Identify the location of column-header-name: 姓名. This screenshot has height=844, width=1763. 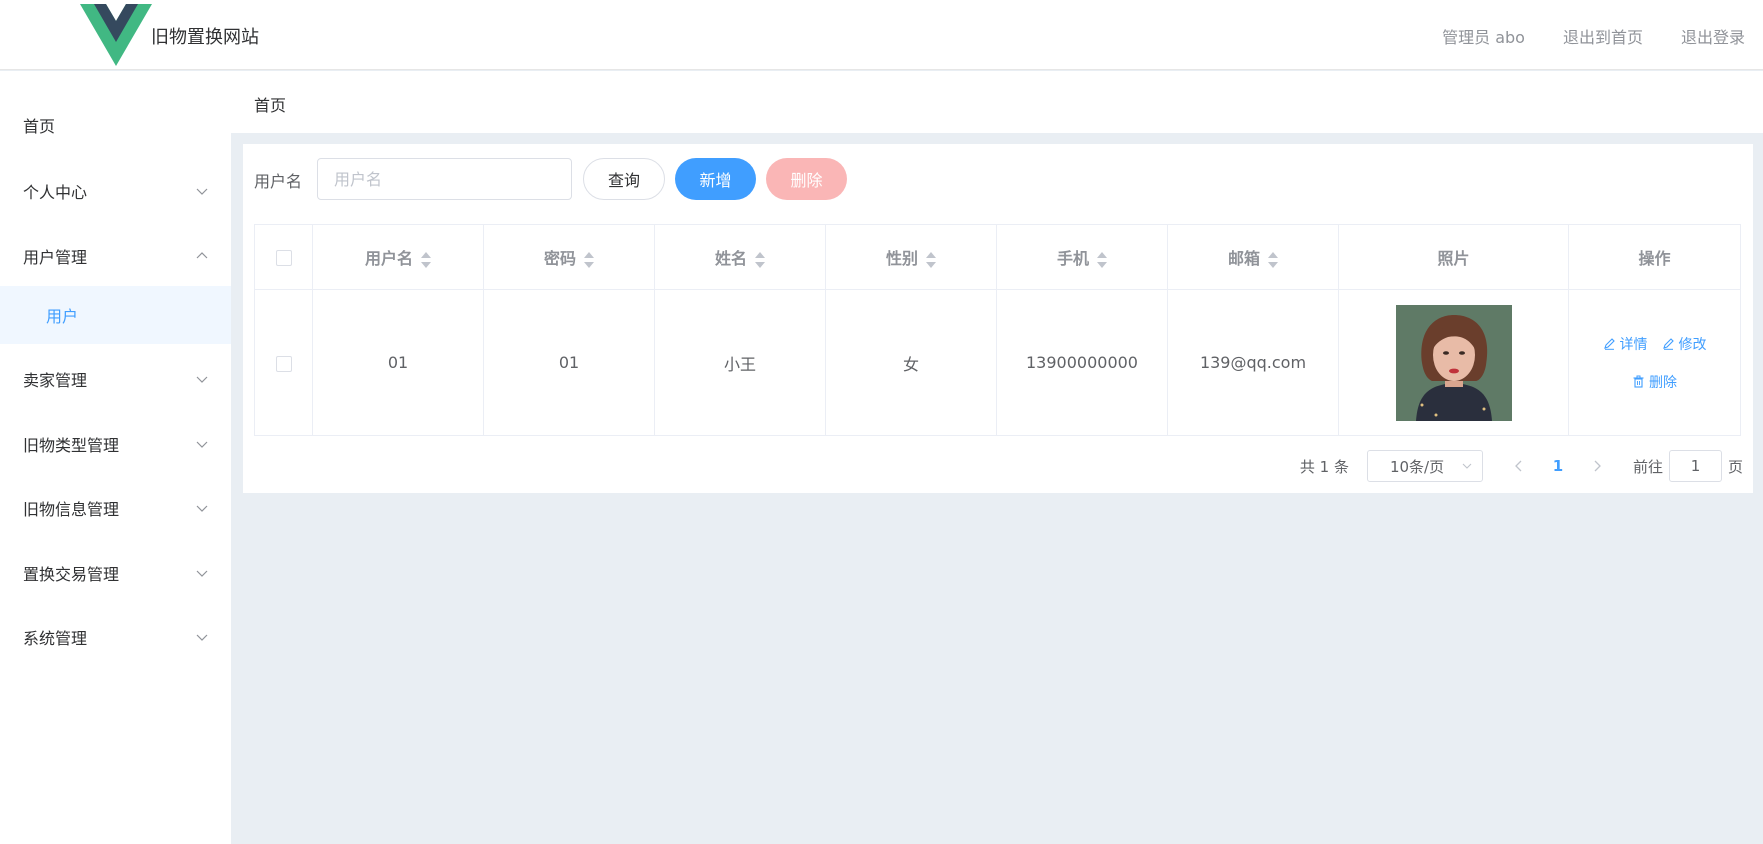
(740, 257).